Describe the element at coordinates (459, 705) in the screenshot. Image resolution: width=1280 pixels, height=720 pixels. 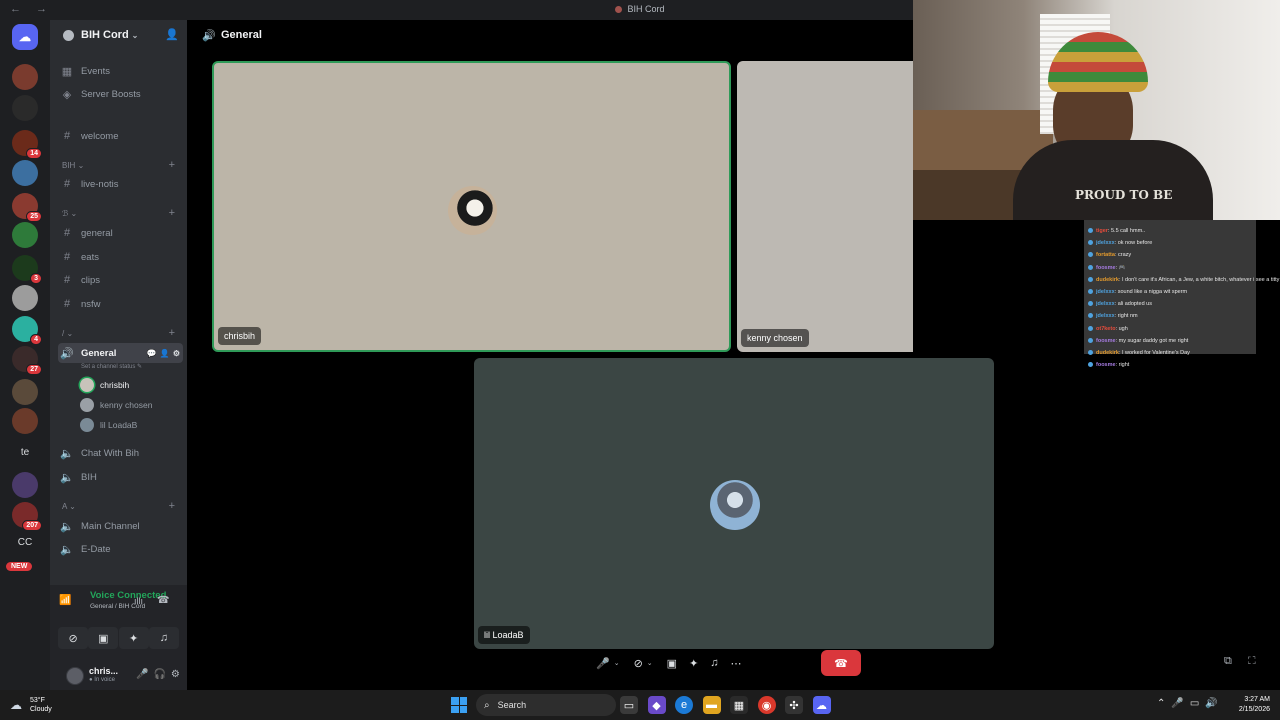
I see `windows-start-icon` at that location.